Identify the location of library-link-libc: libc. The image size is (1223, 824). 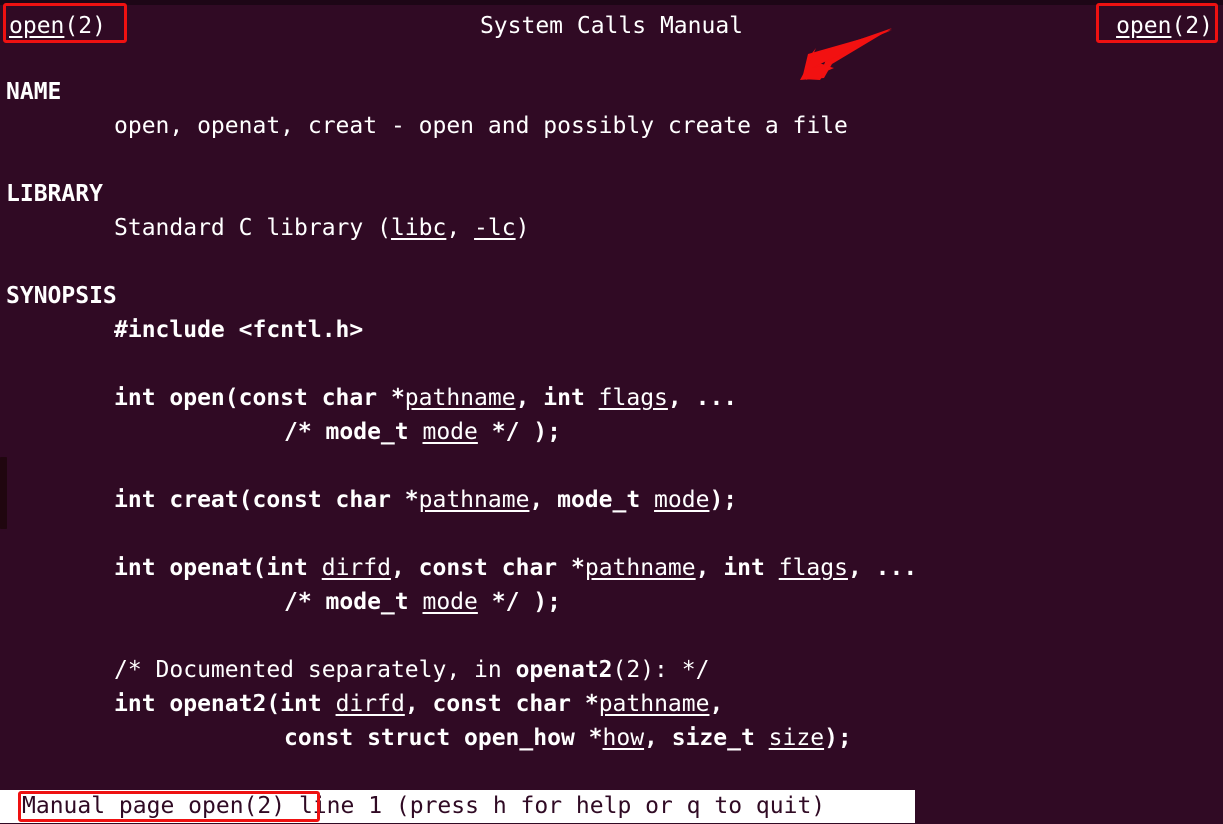
(418, 228).